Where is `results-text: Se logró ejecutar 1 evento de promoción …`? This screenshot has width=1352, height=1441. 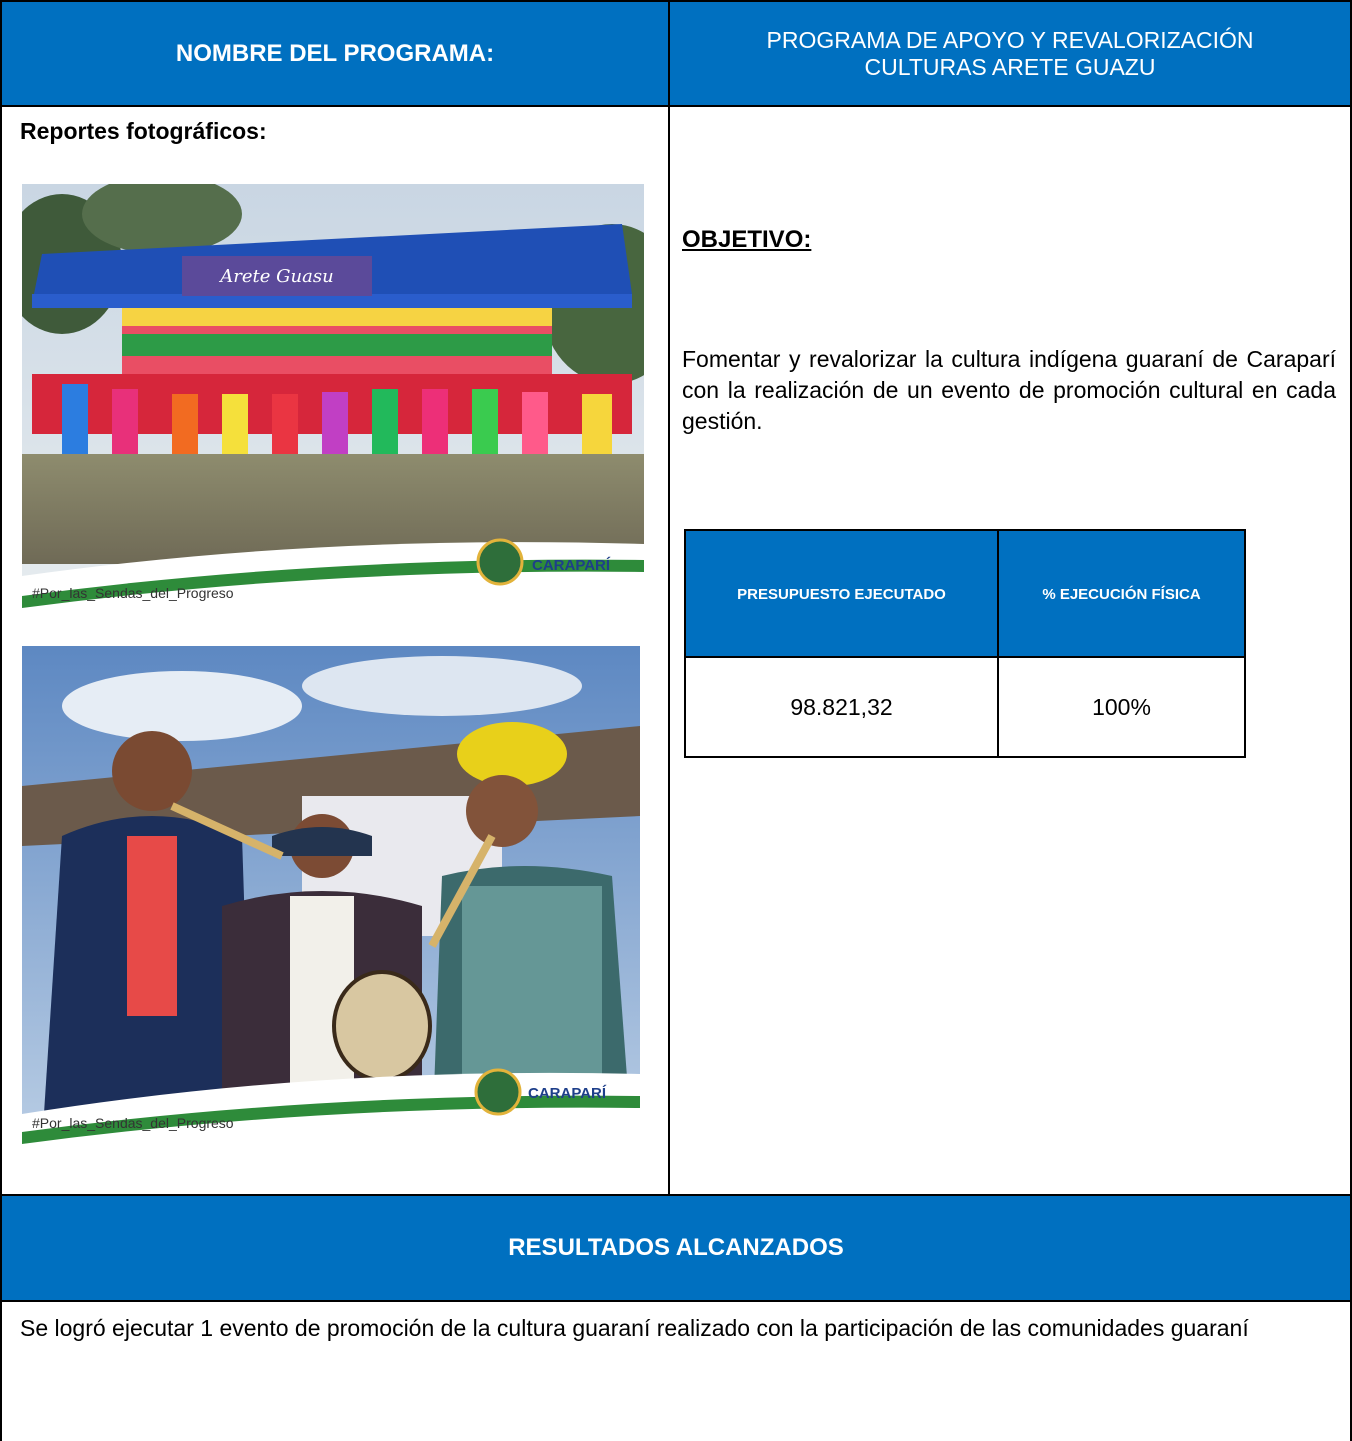
results-text: Se logró ejecutar 1 evento de promoción … is located at coordinates (634, 1328).